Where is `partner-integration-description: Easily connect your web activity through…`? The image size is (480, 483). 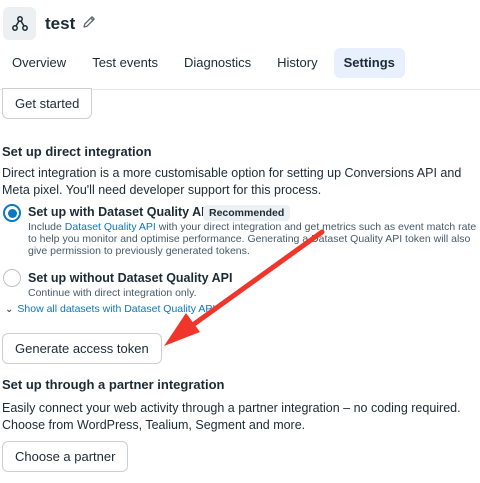 partner-integration-description: Easily connect your web activity through… is located at coordinates (231, 416).